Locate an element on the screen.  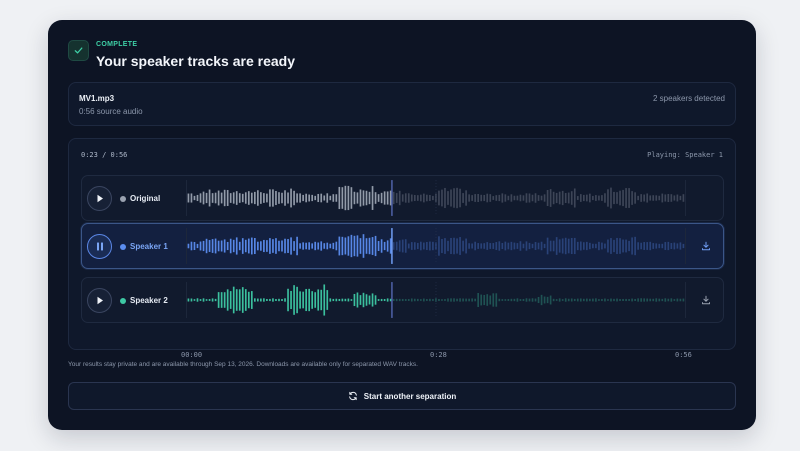
speakers-detected: 2 speakers detected is located at coordinates (688, 98).